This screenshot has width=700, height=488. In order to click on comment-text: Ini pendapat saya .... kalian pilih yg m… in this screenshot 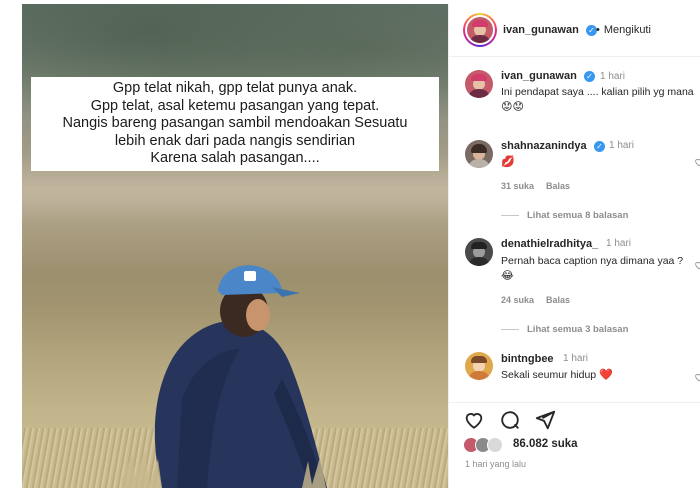, I will do `click(598, 100)`.